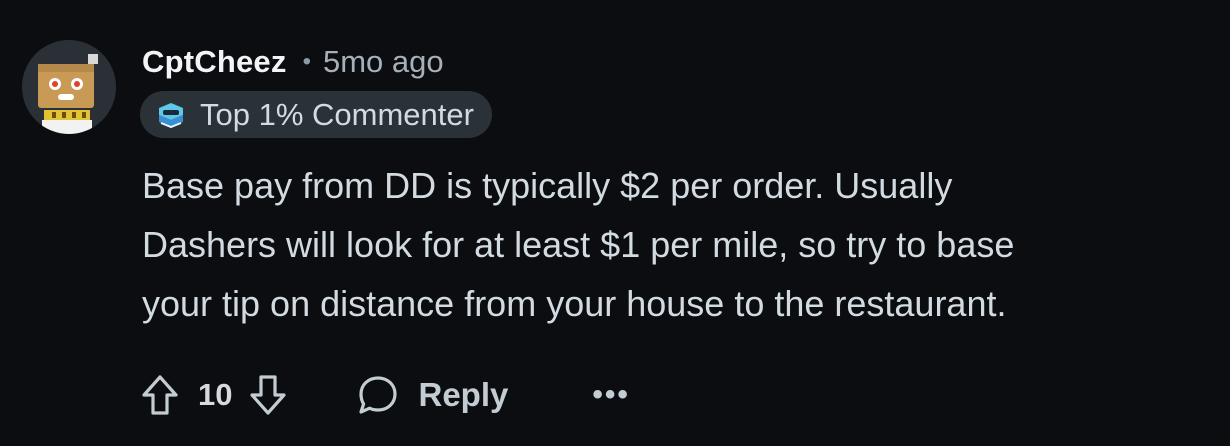 The width and height of the screenshot is (1230, 446). What do you see at coordinates (383, 62) in the screenshot?
I see `timestamp: 5mo ago` at bounding box center [383, 62].